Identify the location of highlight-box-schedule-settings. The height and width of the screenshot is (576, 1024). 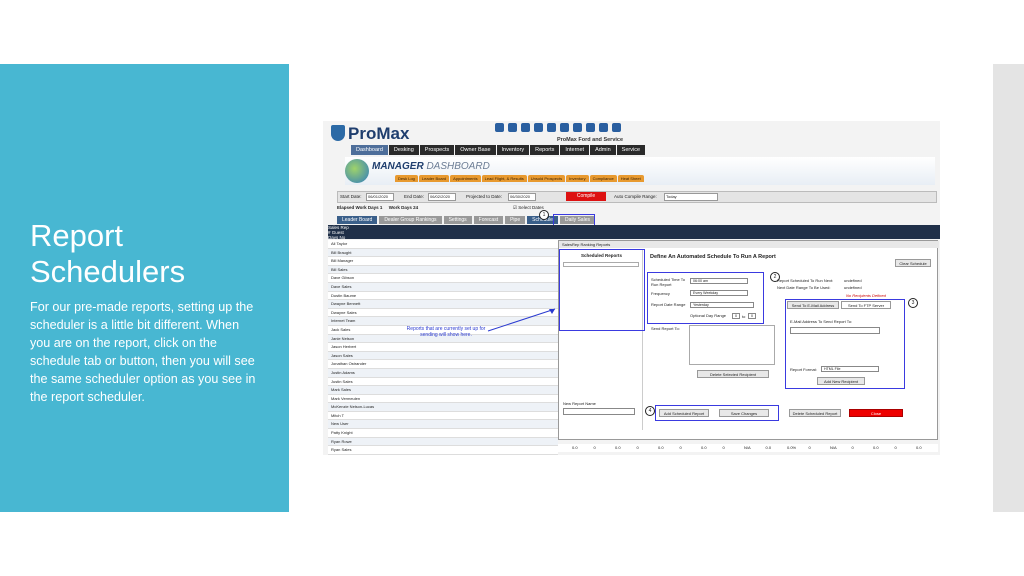
(705, 298).